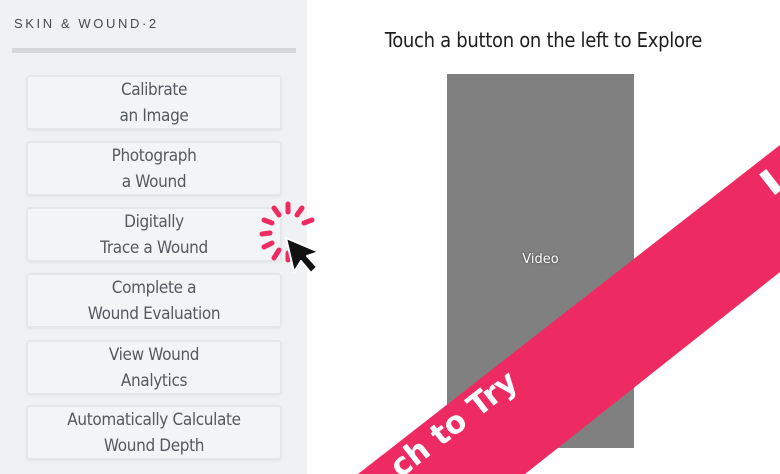  What do you see at coordinates (154, 300) in the screenshot?
I see `wound-evaluation-button: Complete a Wound Evaluation` at bounding box center [154, 300].